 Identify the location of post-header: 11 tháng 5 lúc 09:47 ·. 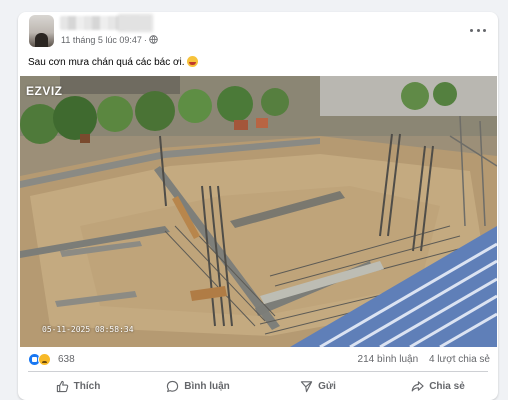
(258, 34).